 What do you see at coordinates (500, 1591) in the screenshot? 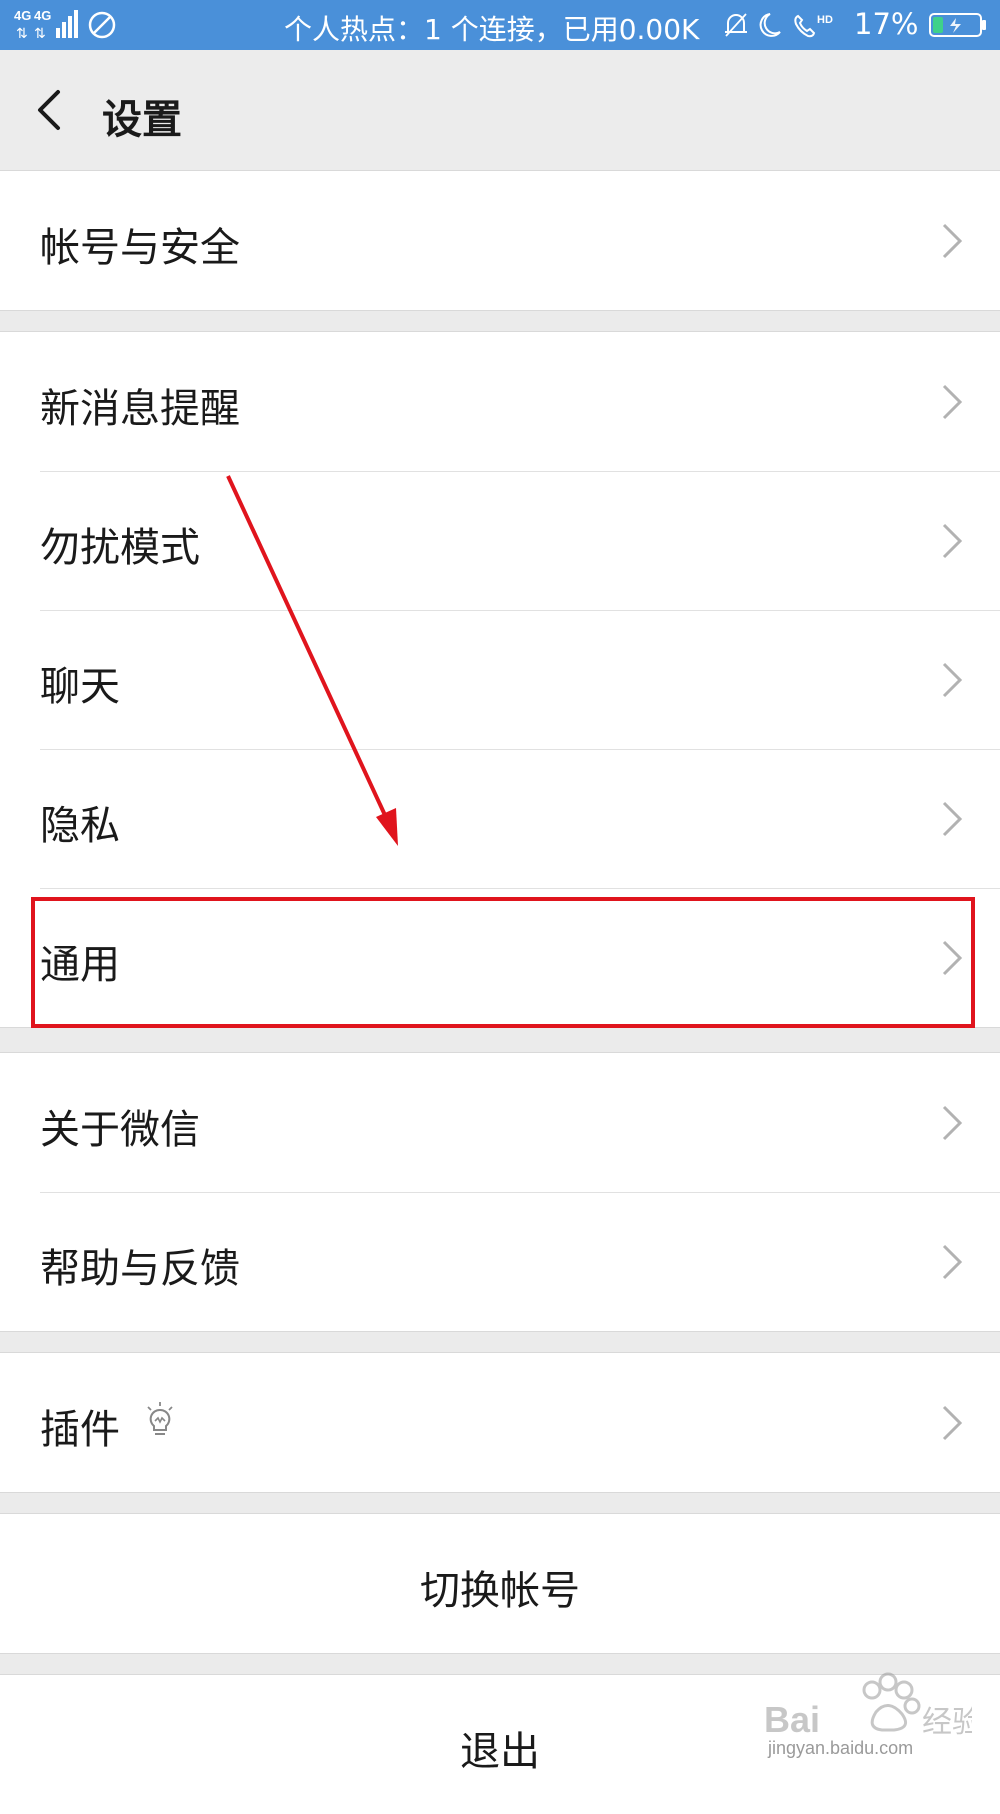
I see `switch-account-label: 切换帐号` at bounding box center [500, 1591].